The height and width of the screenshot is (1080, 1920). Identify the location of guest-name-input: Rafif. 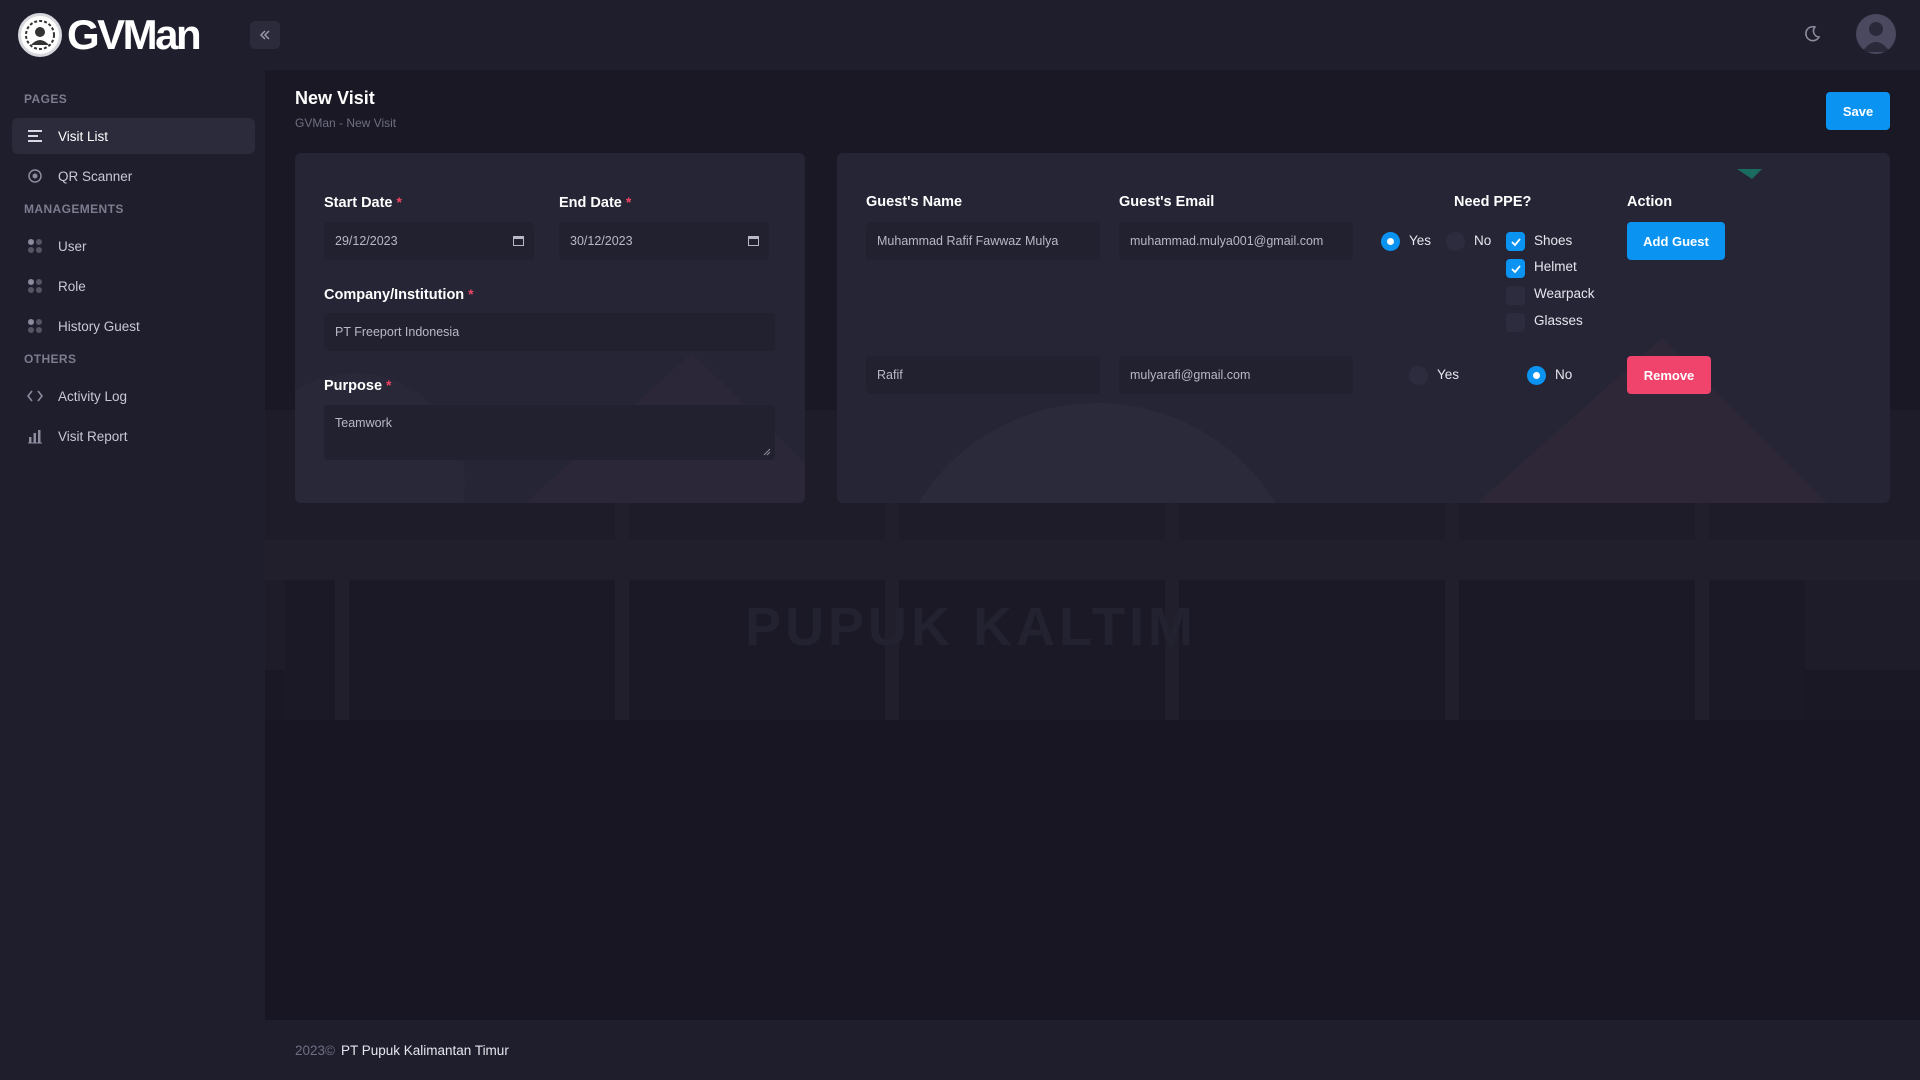
(983, 375).